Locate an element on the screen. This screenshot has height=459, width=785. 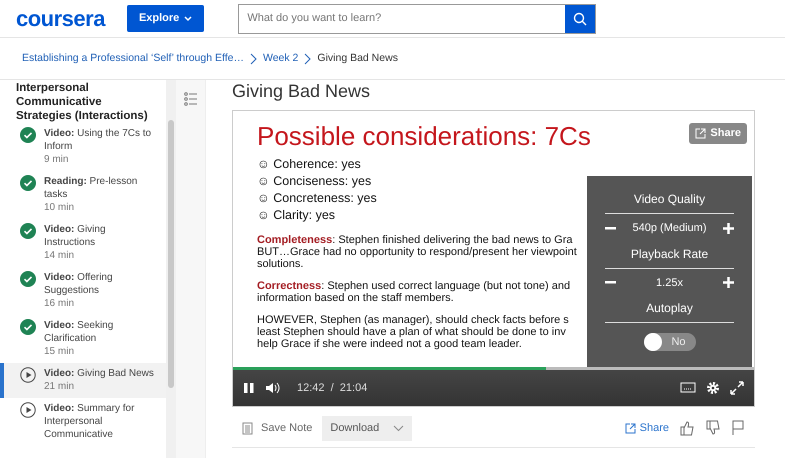
menu-label: Playback Rate is located at coordinates (669, 256).